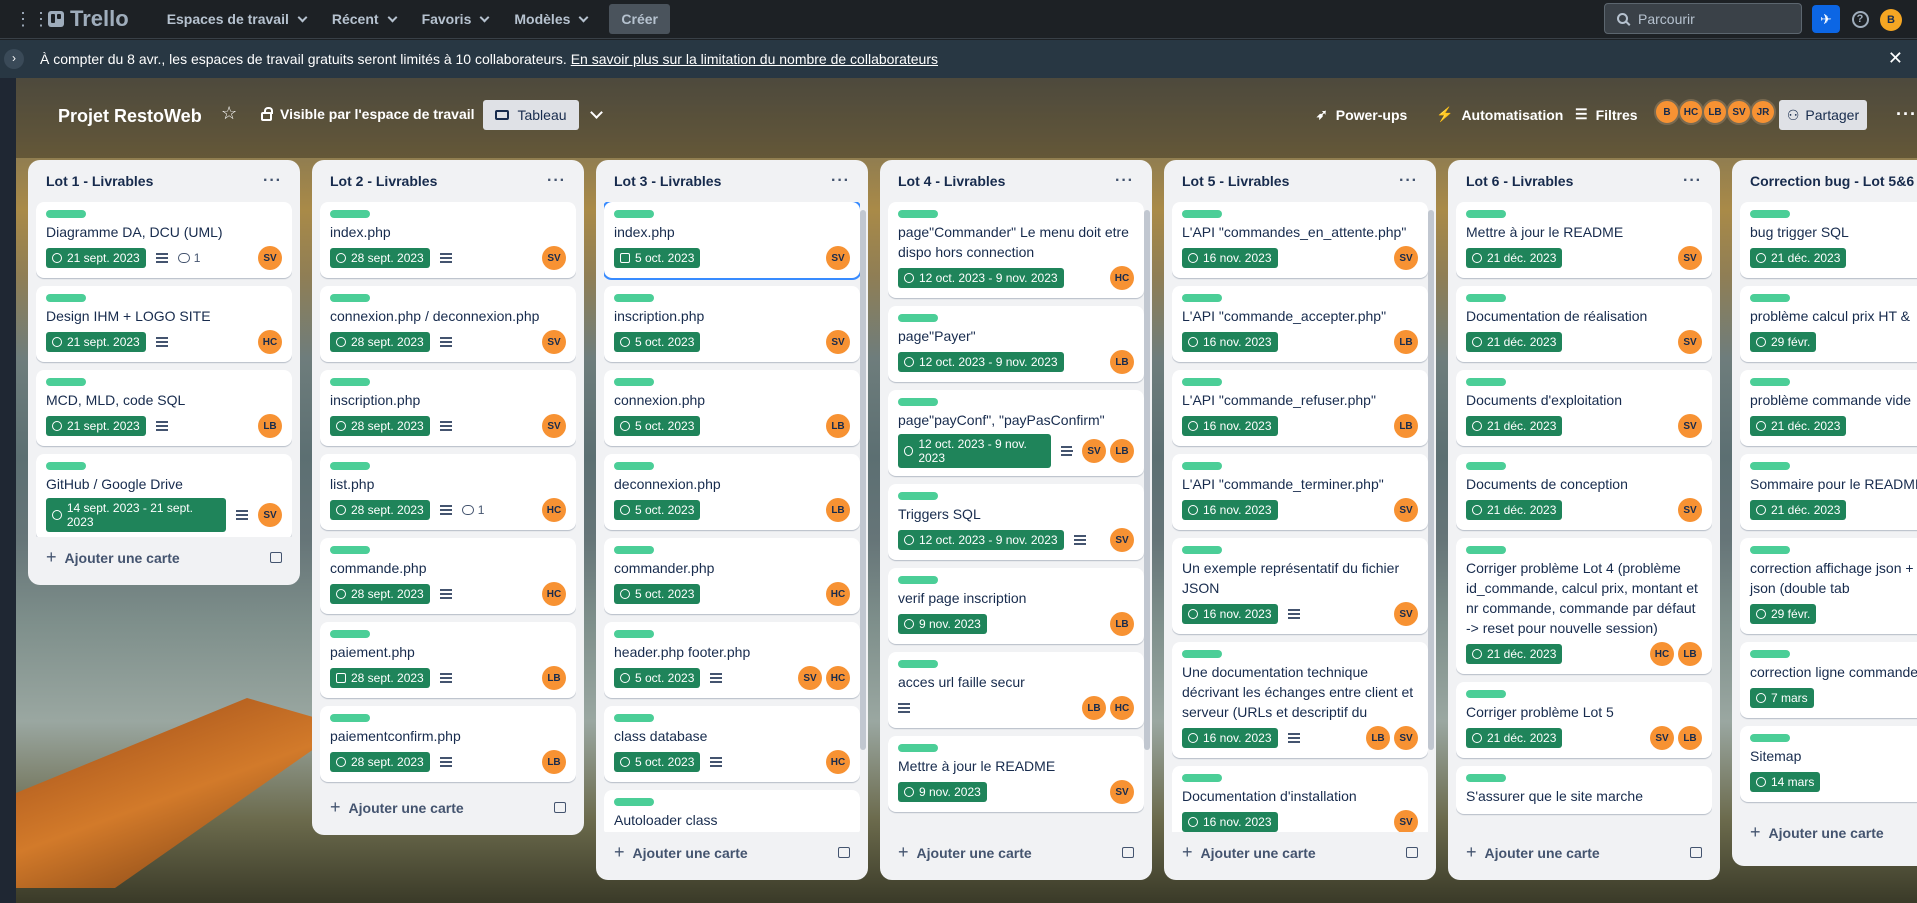  What do you see at coordinates (96, 342) in the screenshot?
I see `due-date-badge: 21 sept. 2023` at bounding box center [96, 342].